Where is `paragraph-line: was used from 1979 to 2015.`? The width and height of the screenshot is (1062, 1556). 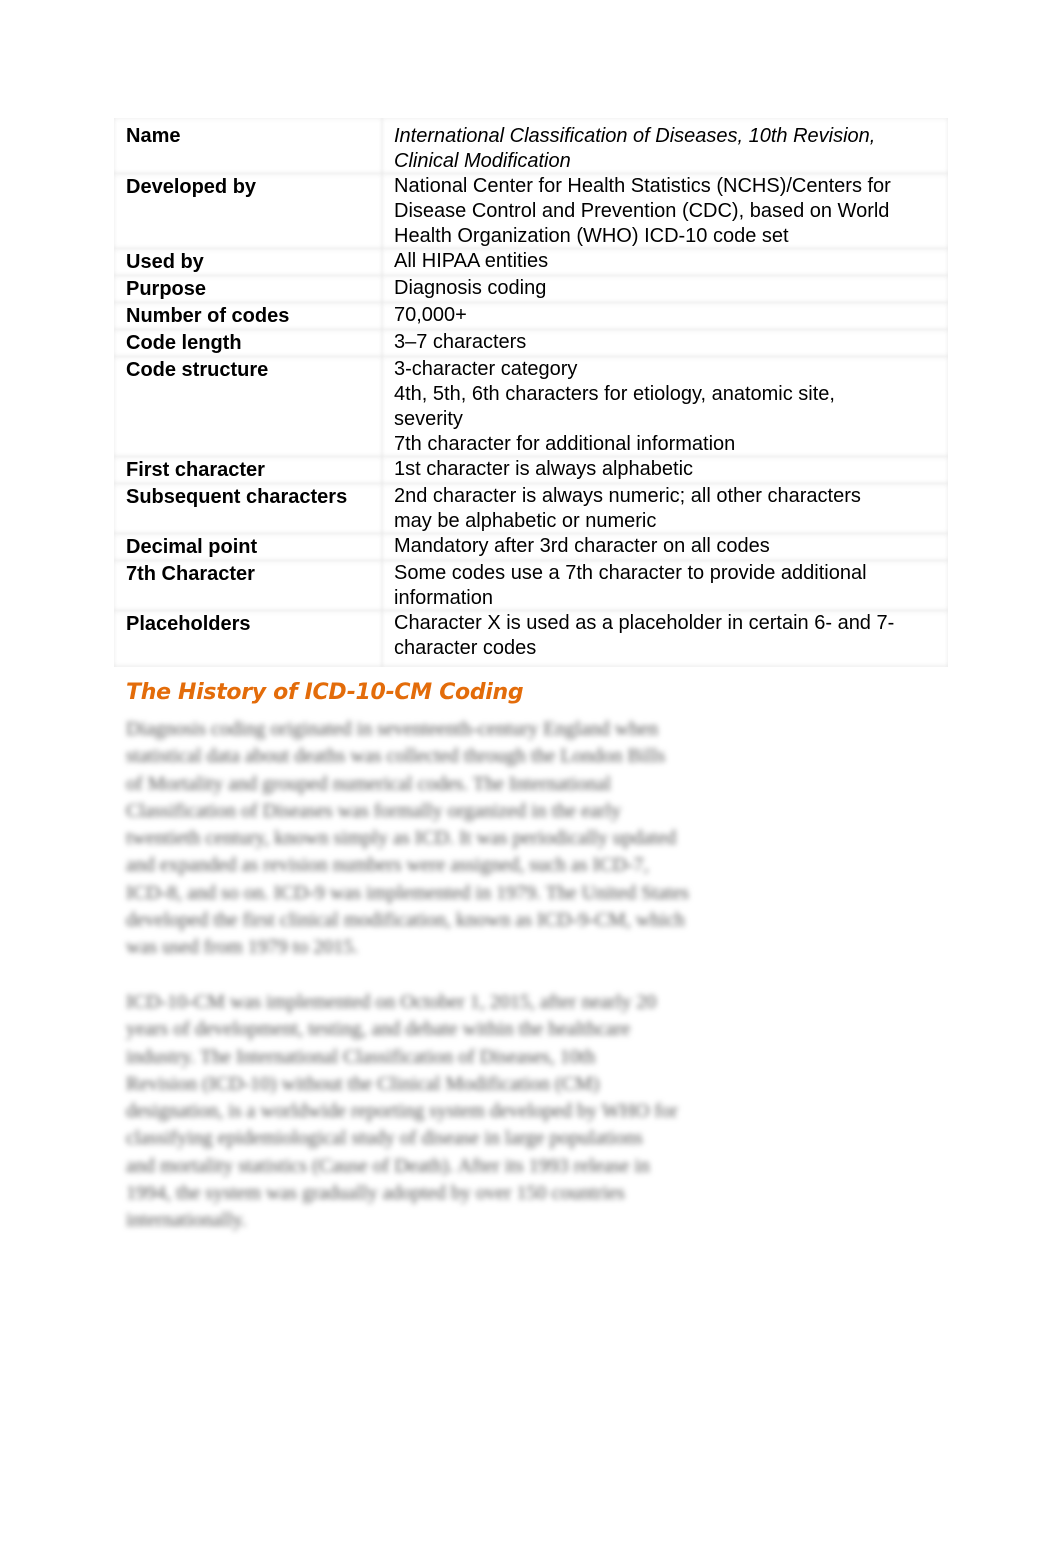
paragraph-line: was used from 1979 to 2015. is located at coordinates (242, 947).